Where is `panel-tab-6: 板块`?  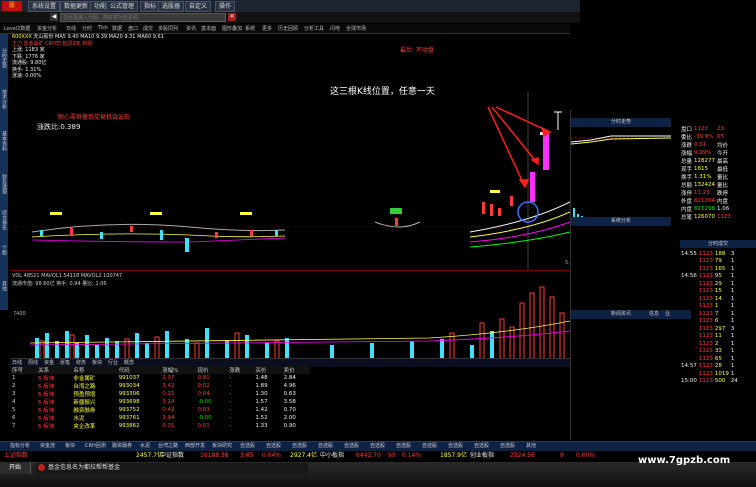 panel-tab-6: 板块 is located at coordinates (97, 362).